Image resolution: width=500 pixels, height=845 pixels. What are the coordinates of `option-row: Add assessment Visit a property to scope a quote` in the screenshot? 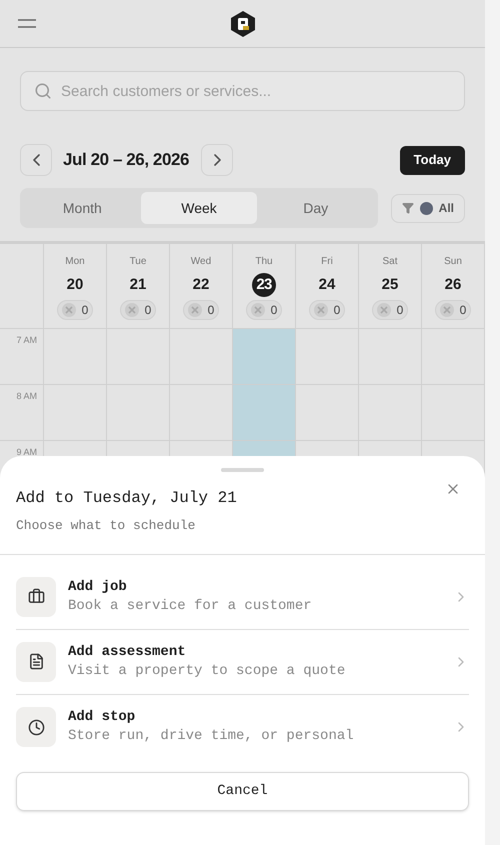 It's located at (242, 662).